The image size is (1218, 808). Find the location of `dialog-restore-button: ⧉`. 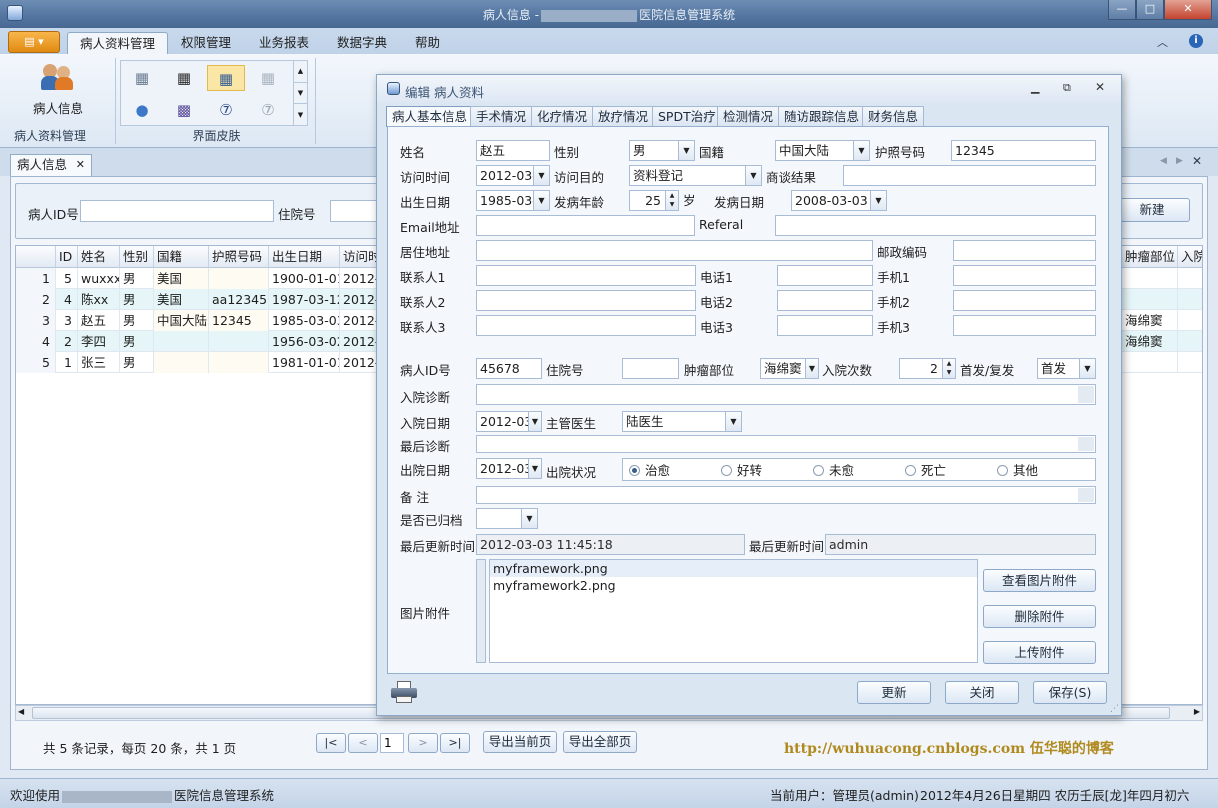

dialog-restore-button: ⧉ is located at coordinates (1067, 88).